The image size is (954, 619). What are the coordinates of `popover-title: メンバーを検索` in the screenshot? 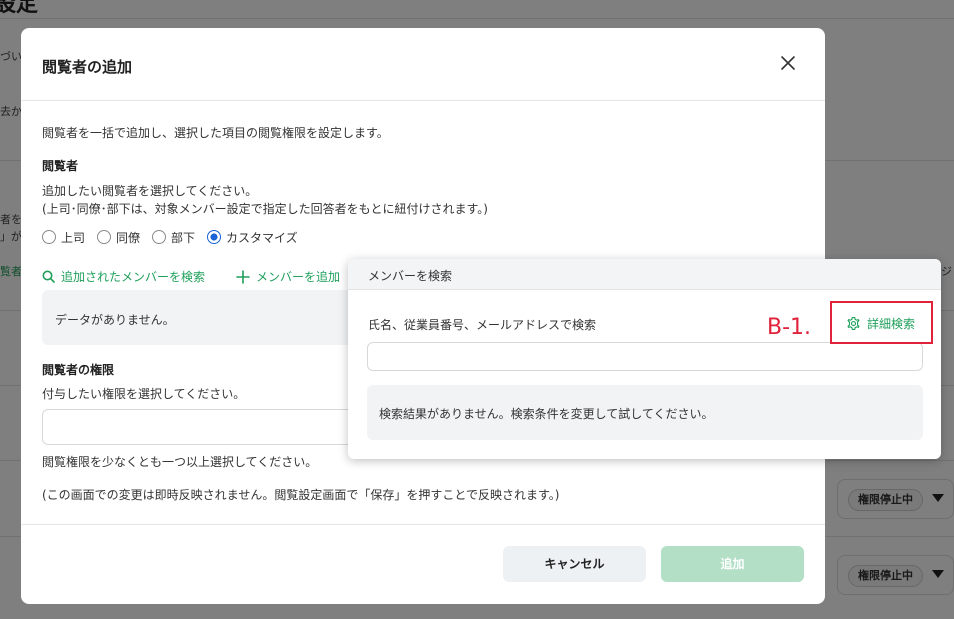 It's located at (410, 276).